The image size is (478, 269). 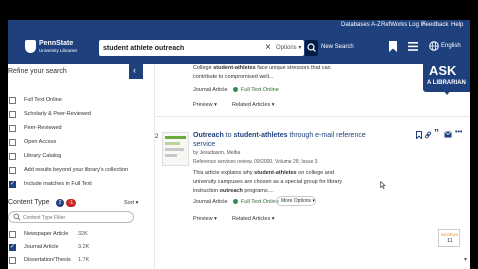 I want to click on result1-related-articles: Related Articles ▾, so click(x=253, y=105).